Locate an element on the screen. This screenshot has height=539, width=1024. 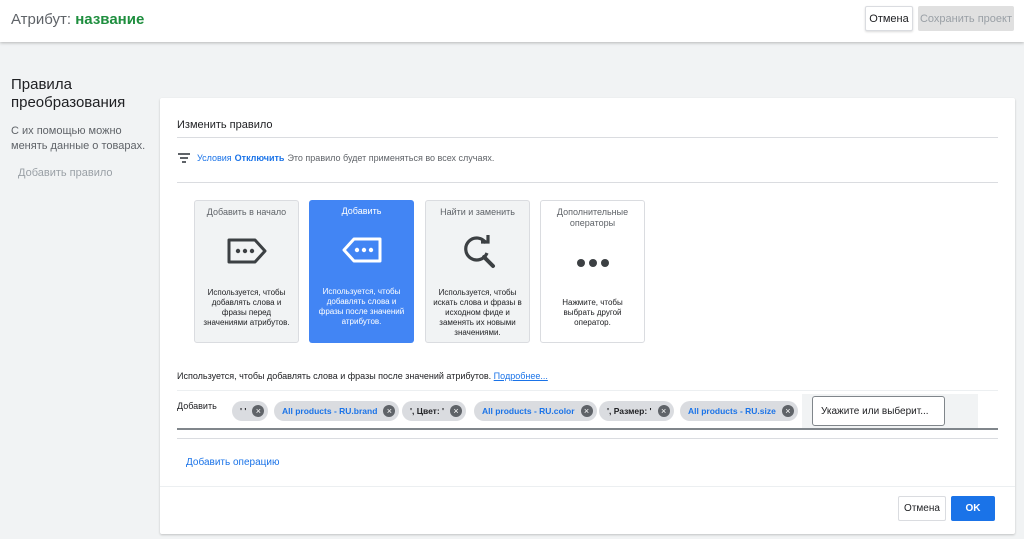
save-project-button: Сохранить проект is located at coordinates (966, 18).